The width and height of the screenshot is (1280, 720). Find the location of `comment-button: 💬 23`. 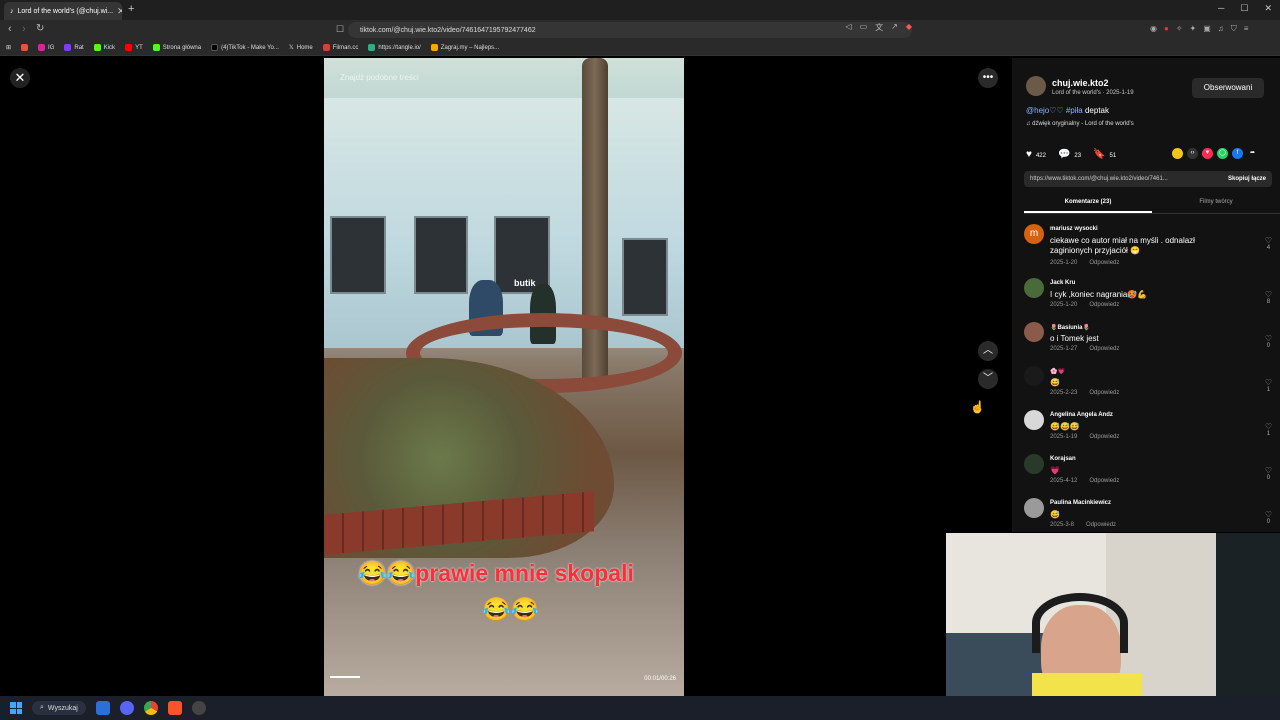

comment-button: 💬 23 is located at coordinates (1069, 154).